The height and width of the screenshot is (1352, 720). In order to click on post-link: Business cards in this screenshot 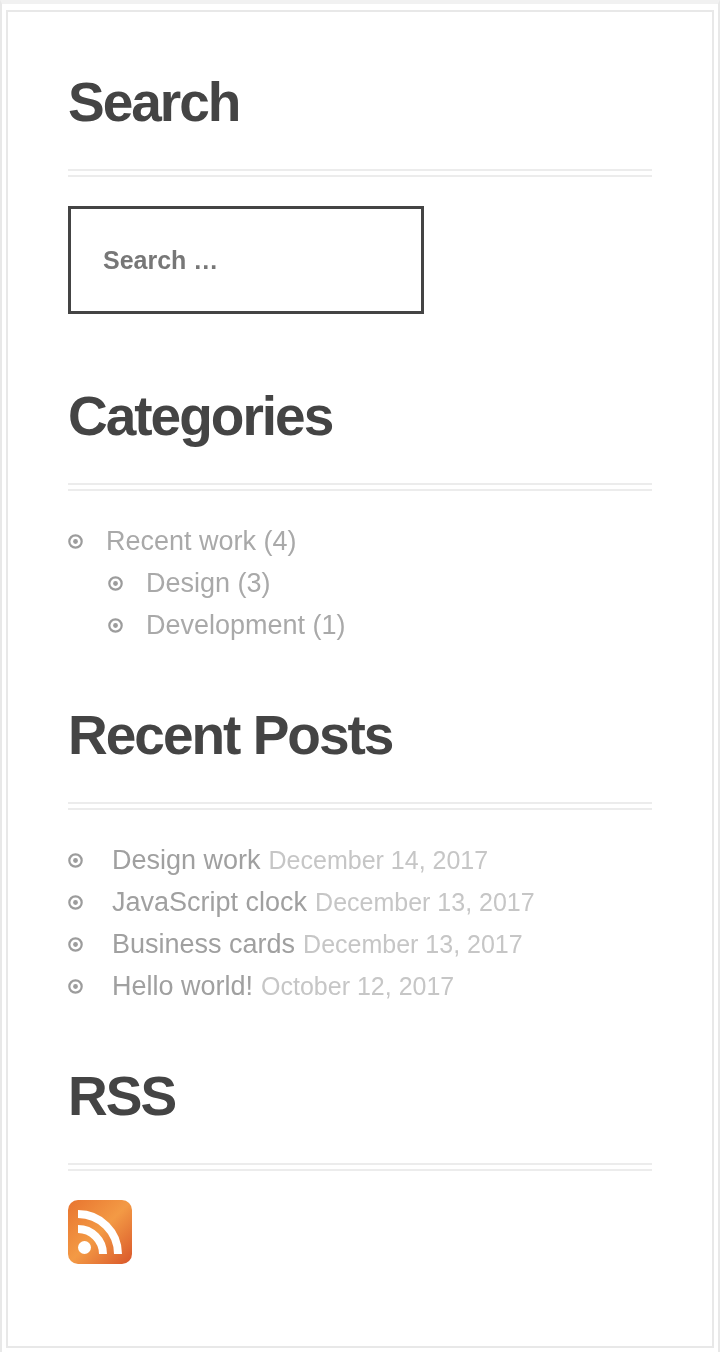, I will do `click(204, 944)`.